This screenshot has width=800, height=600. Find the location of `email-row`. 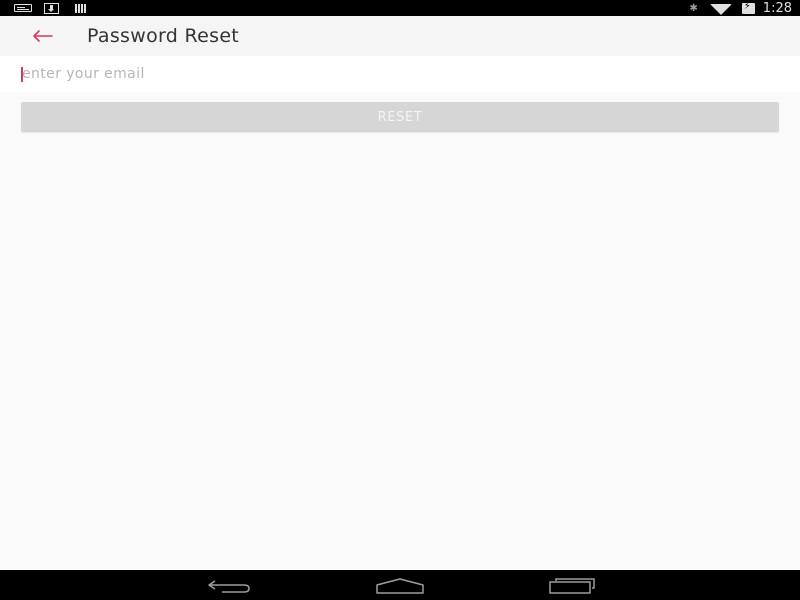

email-row is located at coordinates (400, 74).